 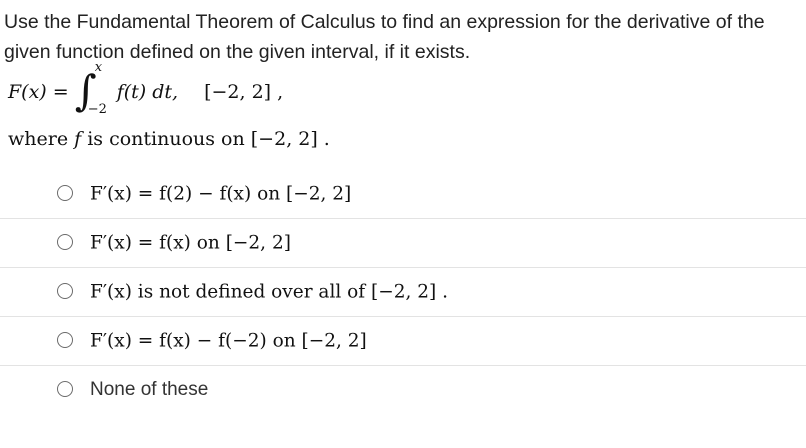 What do you see at coordinates (190, 243) in the screenshot?
I see `answer-option-label: F′(x) = f(x) on [−2, 2]` at bounding box center [190, 243].